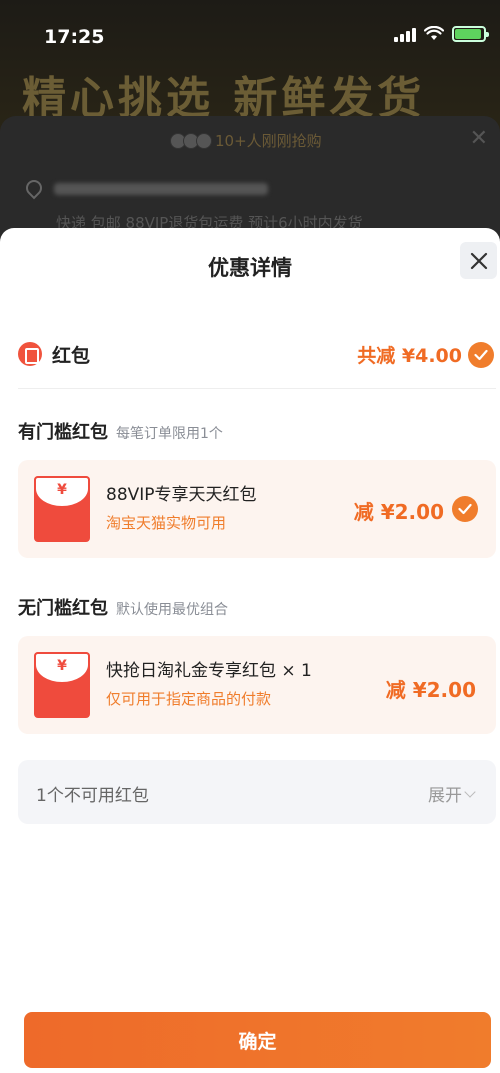 The height and width of the screenshot is (1073, 500). Describe the element at coordinates (92, 796) in the screenshot. I see `unavailable-label: 1个不可用红包` at that location.